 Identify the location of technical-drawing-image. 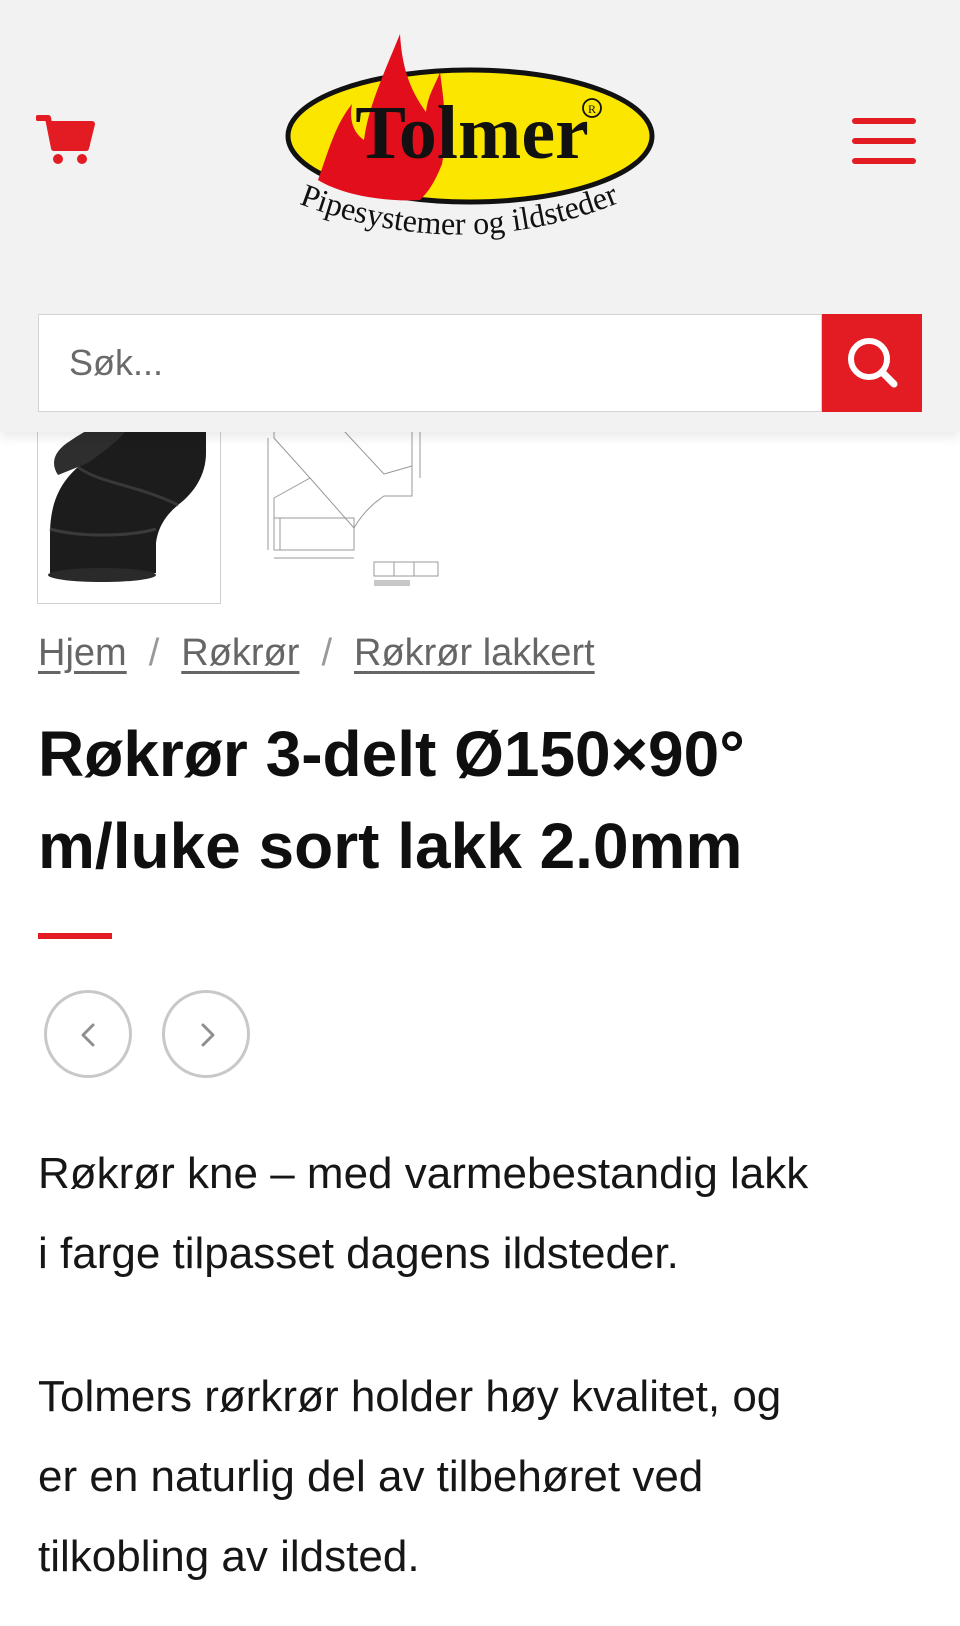
(353, 501).